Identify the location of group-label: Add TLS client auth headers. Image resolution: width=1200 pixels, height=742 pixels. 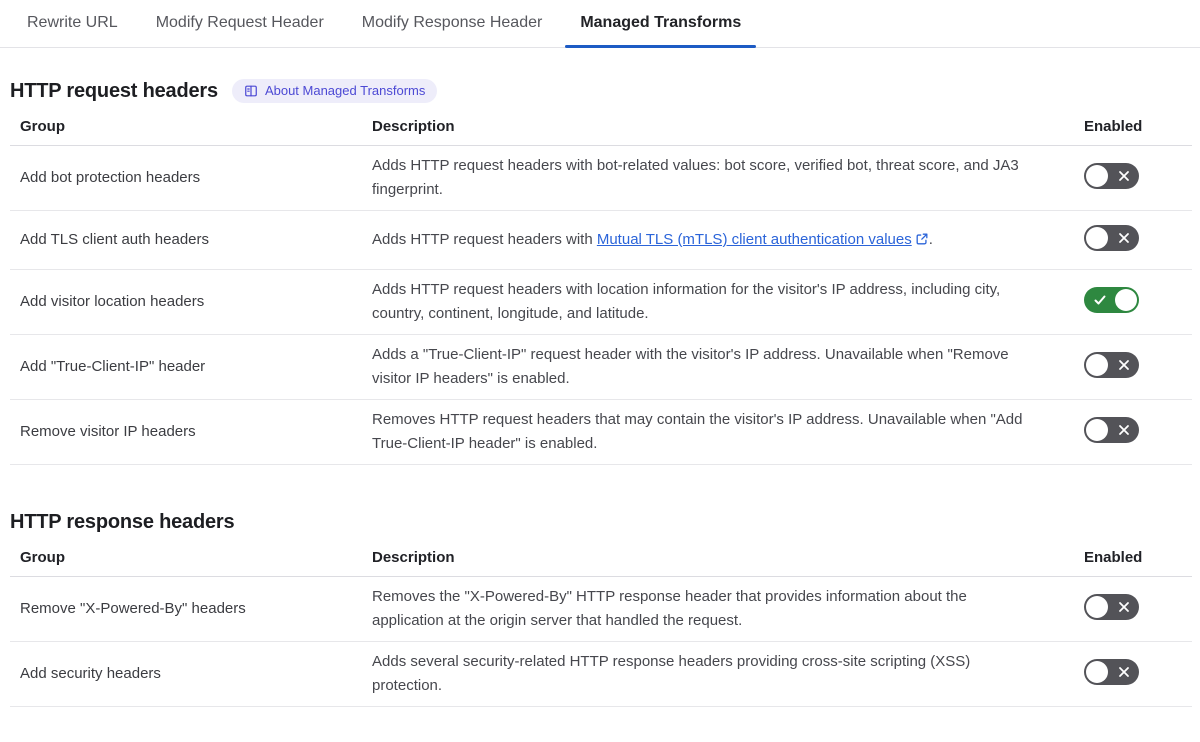
(115, 239).